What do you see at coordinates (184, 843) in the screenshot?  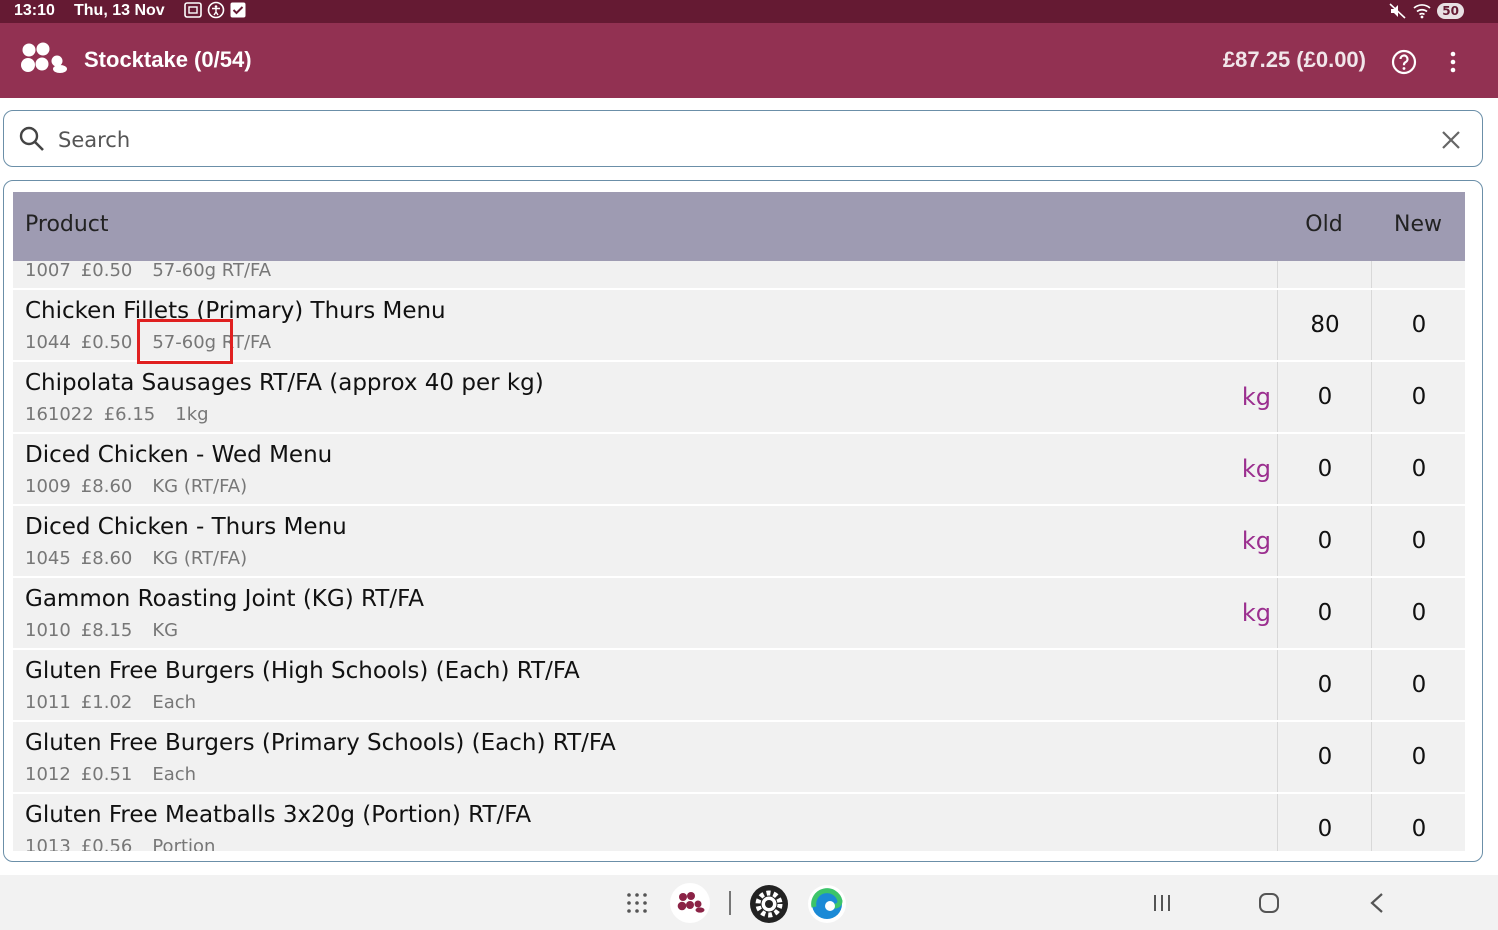 I see `product-desc: Portion` at bounding box center [184, 843].